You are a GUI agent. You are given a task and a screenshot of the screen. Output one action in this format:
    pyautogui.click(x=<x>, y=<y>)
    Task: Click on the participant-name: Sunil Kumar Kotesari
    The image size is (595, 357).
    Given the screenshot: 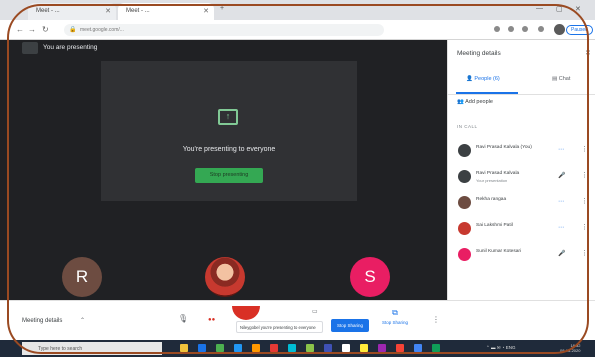 What is the action you would take?
    pyautogui.click(x=499, y=251)
    